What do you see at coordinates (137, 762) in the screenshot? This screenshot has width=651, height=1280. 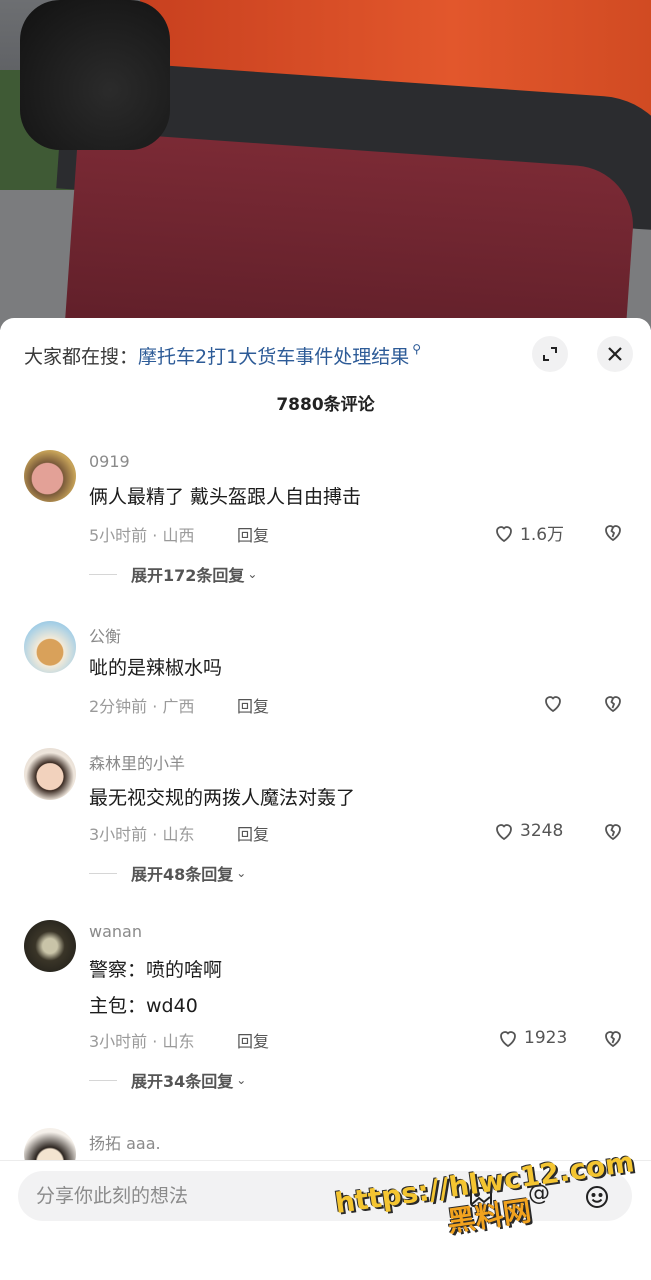 I see `comment-username: 森林里的小羊` at bounding box center [137, 762].